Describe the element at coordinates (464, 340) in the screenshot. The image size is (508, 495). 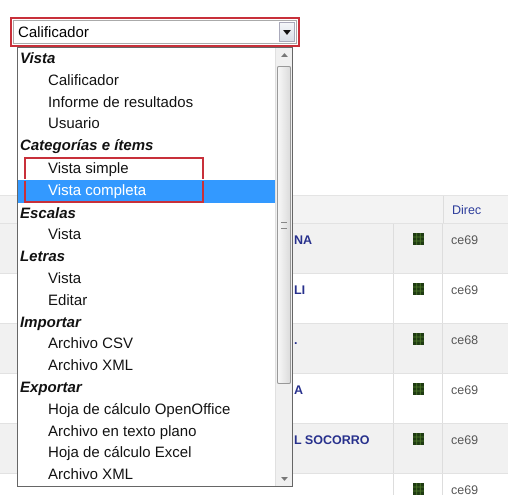
I see `table-cell: ce68` at that location.